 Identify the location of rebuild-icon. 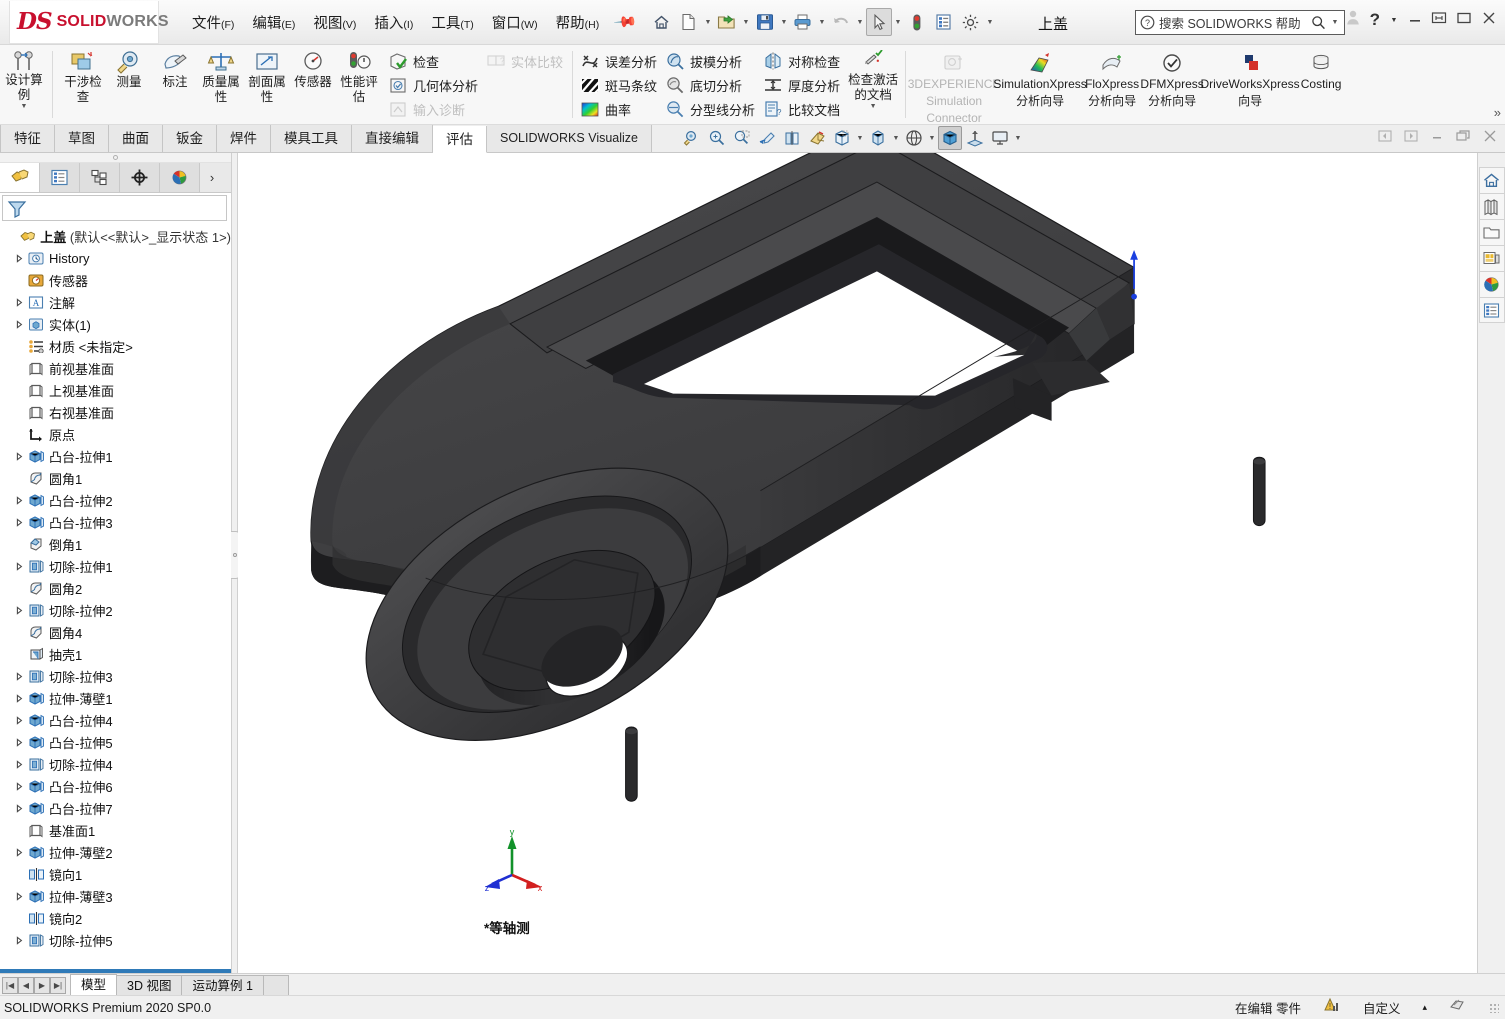
(917, 22).